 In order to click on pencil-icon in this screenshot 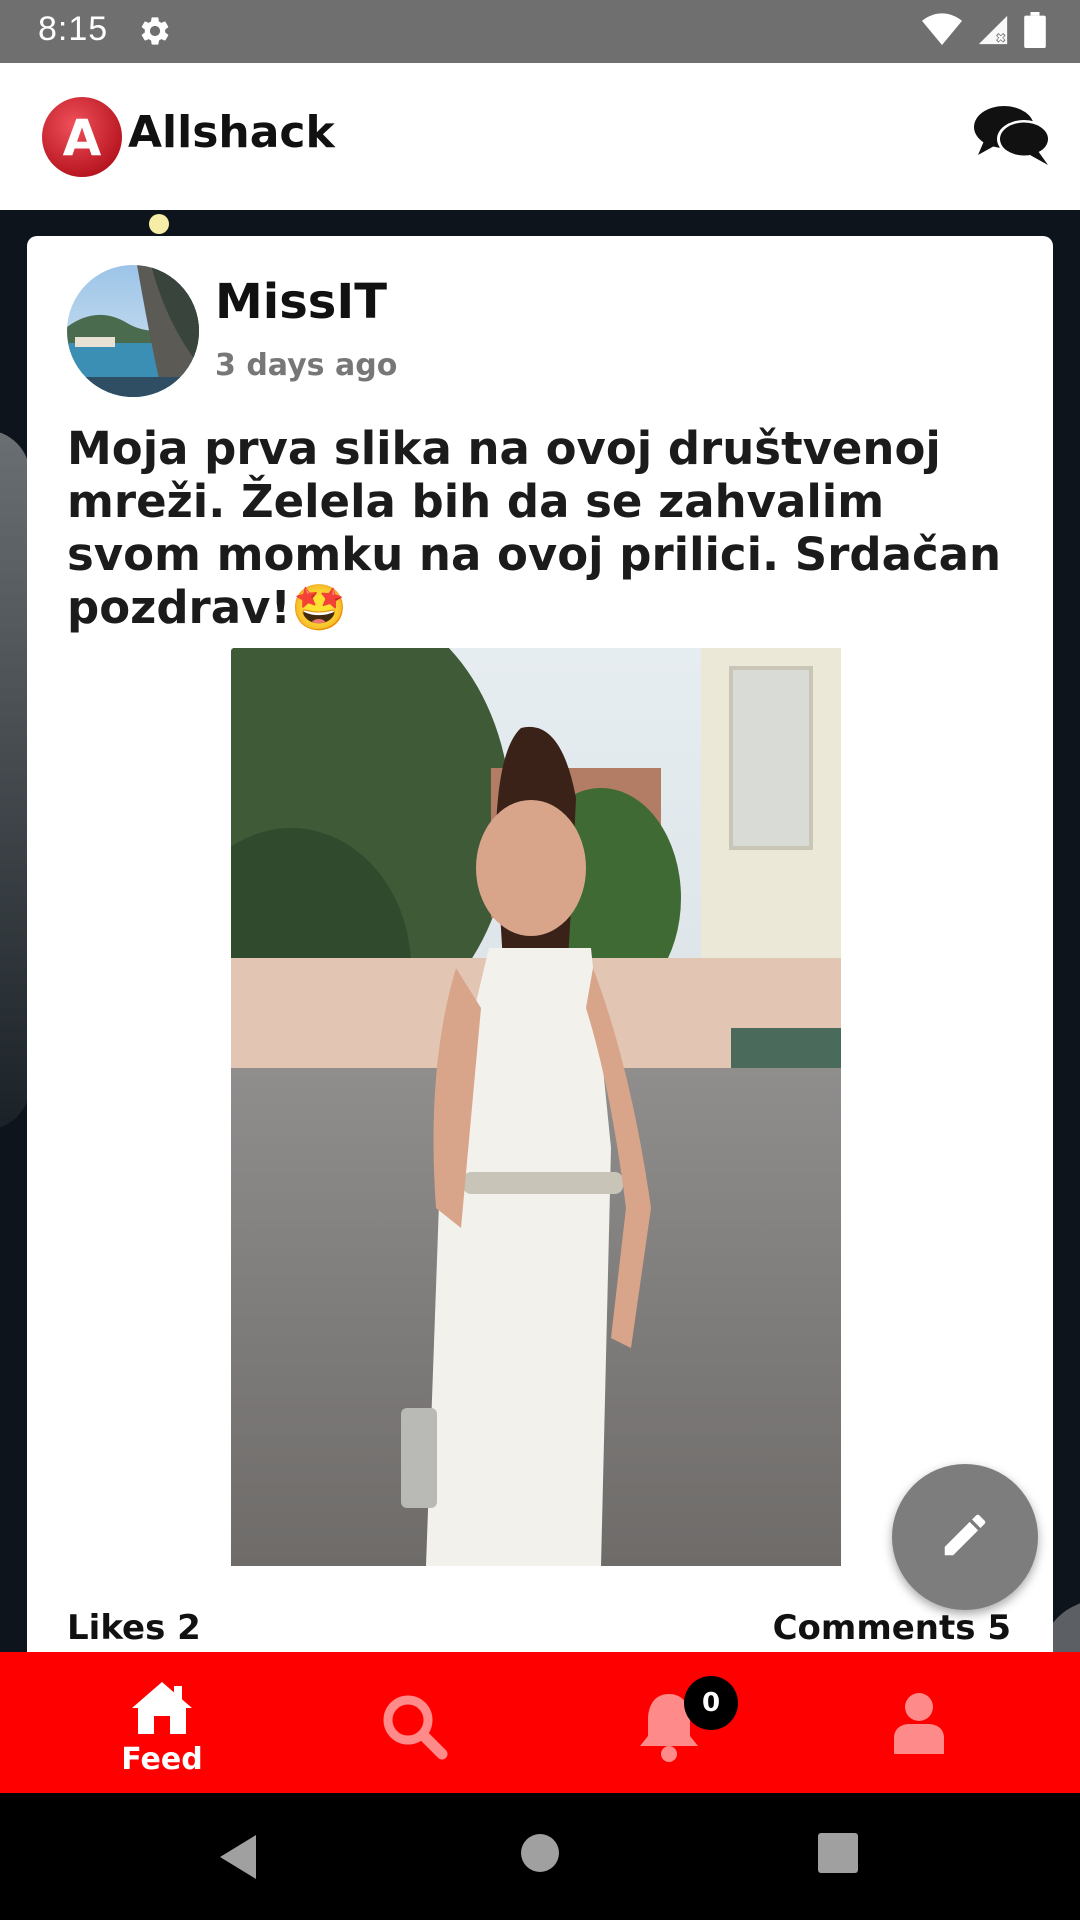, I will do `click(965, 1537)`.